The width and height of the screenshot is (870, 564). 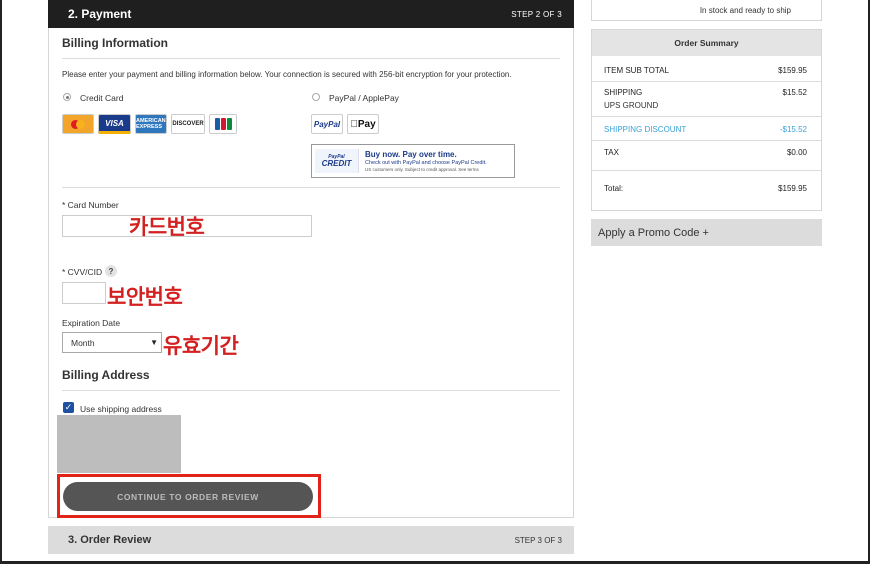 What do you see at coordinates (705, 70) in the screenshot?
I see `subtotal-row: ITEM SUB TOTAL $159.95` at bounding box center [705, 70].